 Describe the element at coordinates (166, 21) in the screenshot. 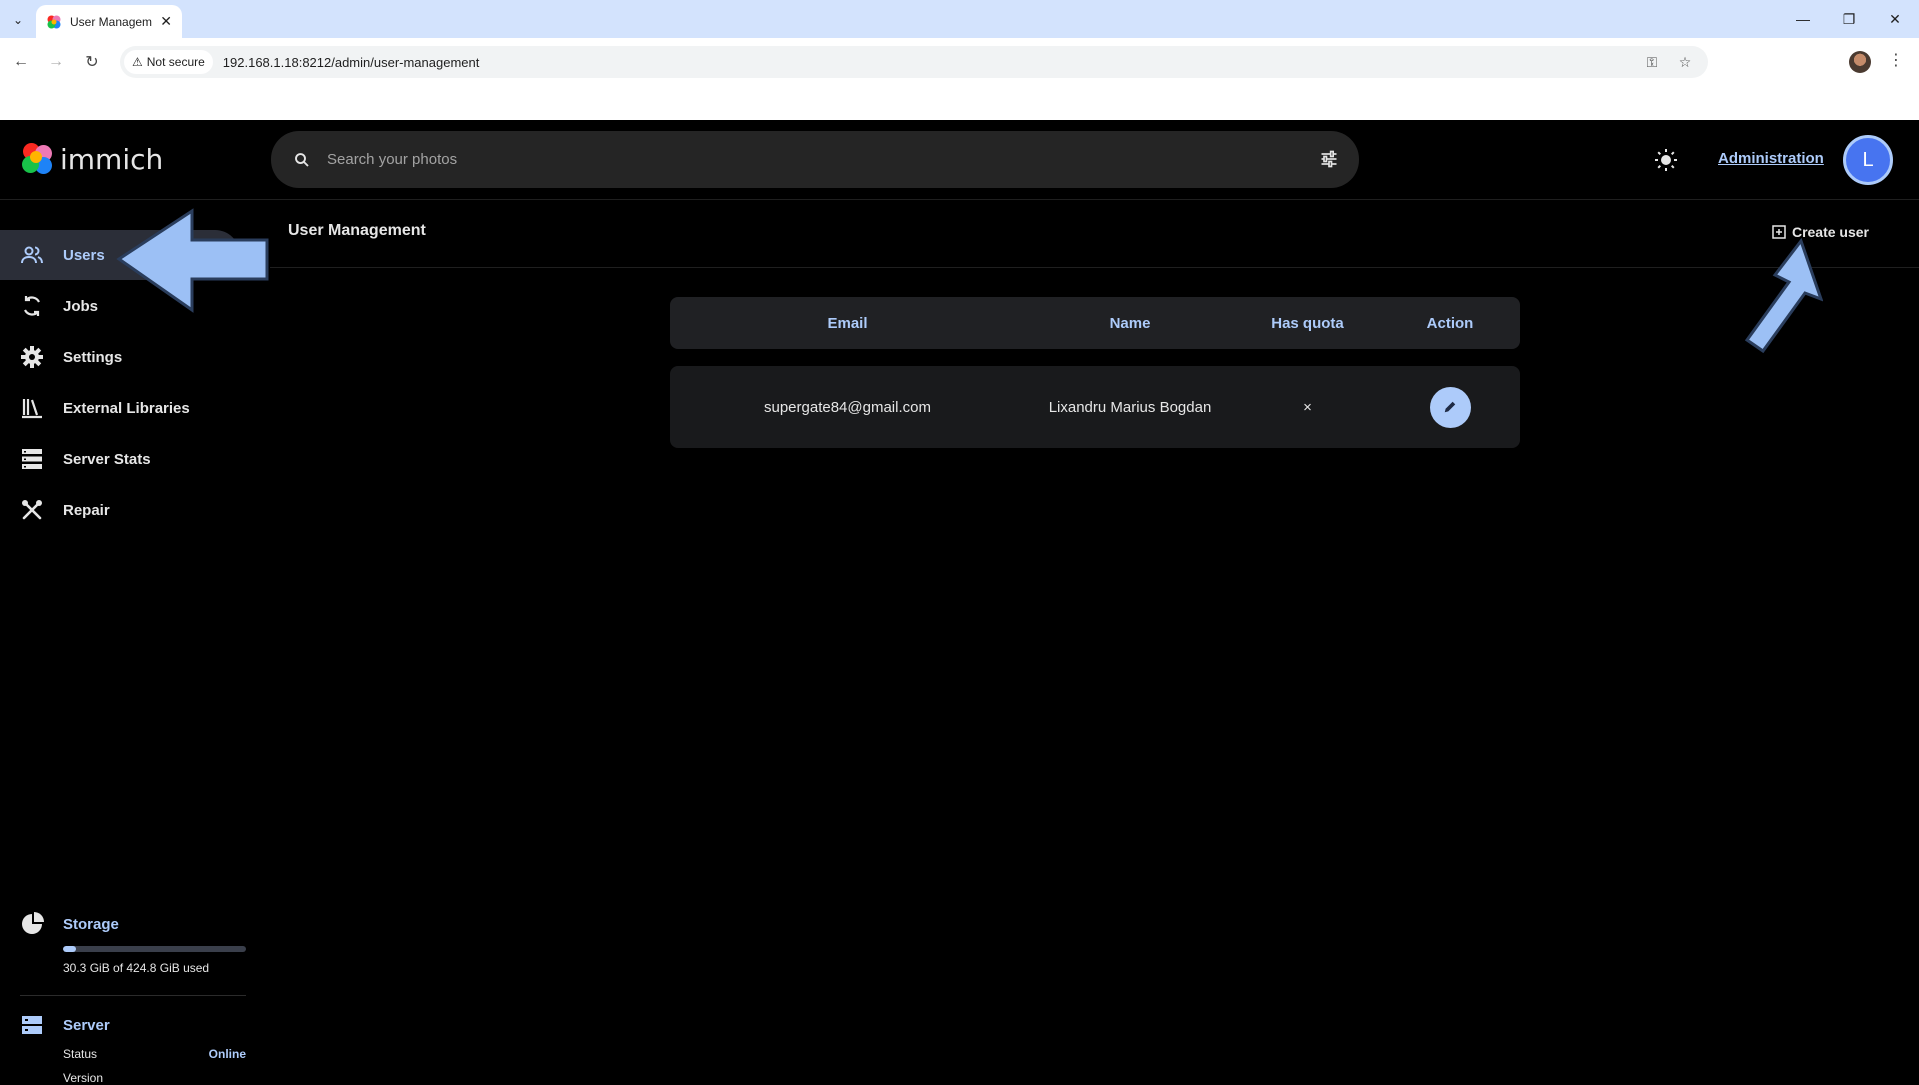

I see `tab-close-icon: ✕` at that location.